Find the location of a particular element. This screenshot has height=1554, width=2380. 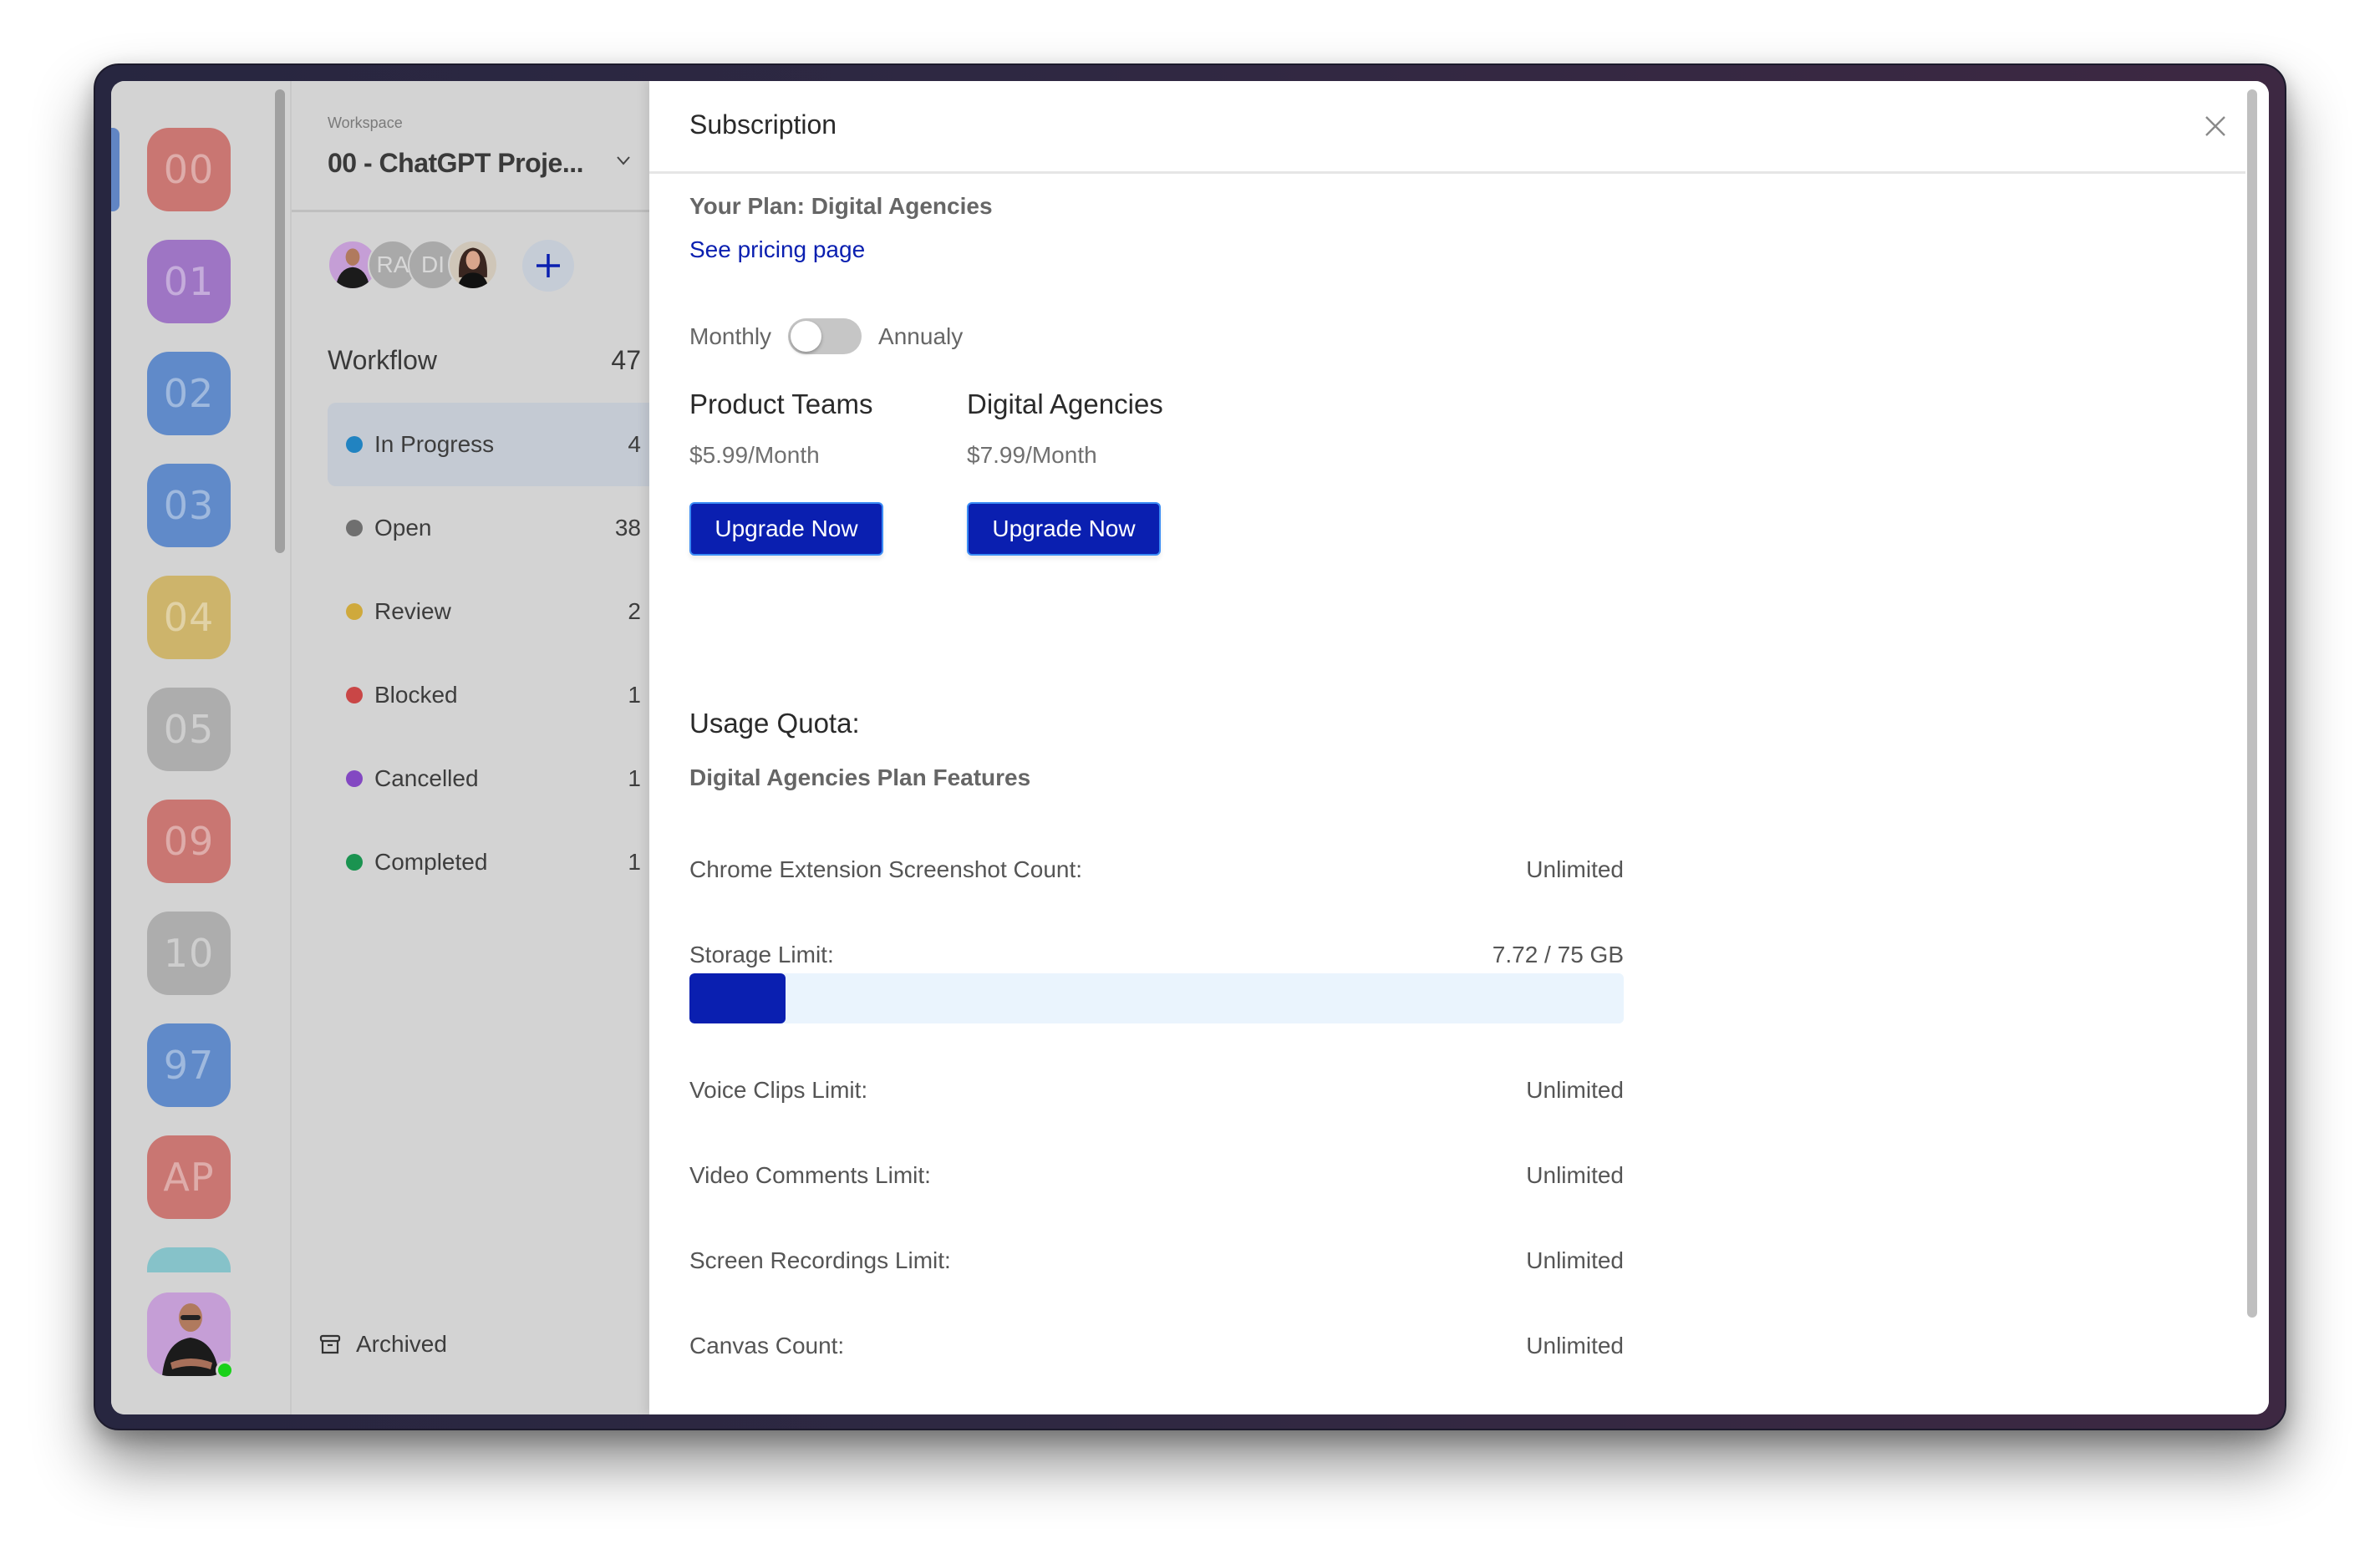

storage-usage-bar is located at coordinates (1156, 998).